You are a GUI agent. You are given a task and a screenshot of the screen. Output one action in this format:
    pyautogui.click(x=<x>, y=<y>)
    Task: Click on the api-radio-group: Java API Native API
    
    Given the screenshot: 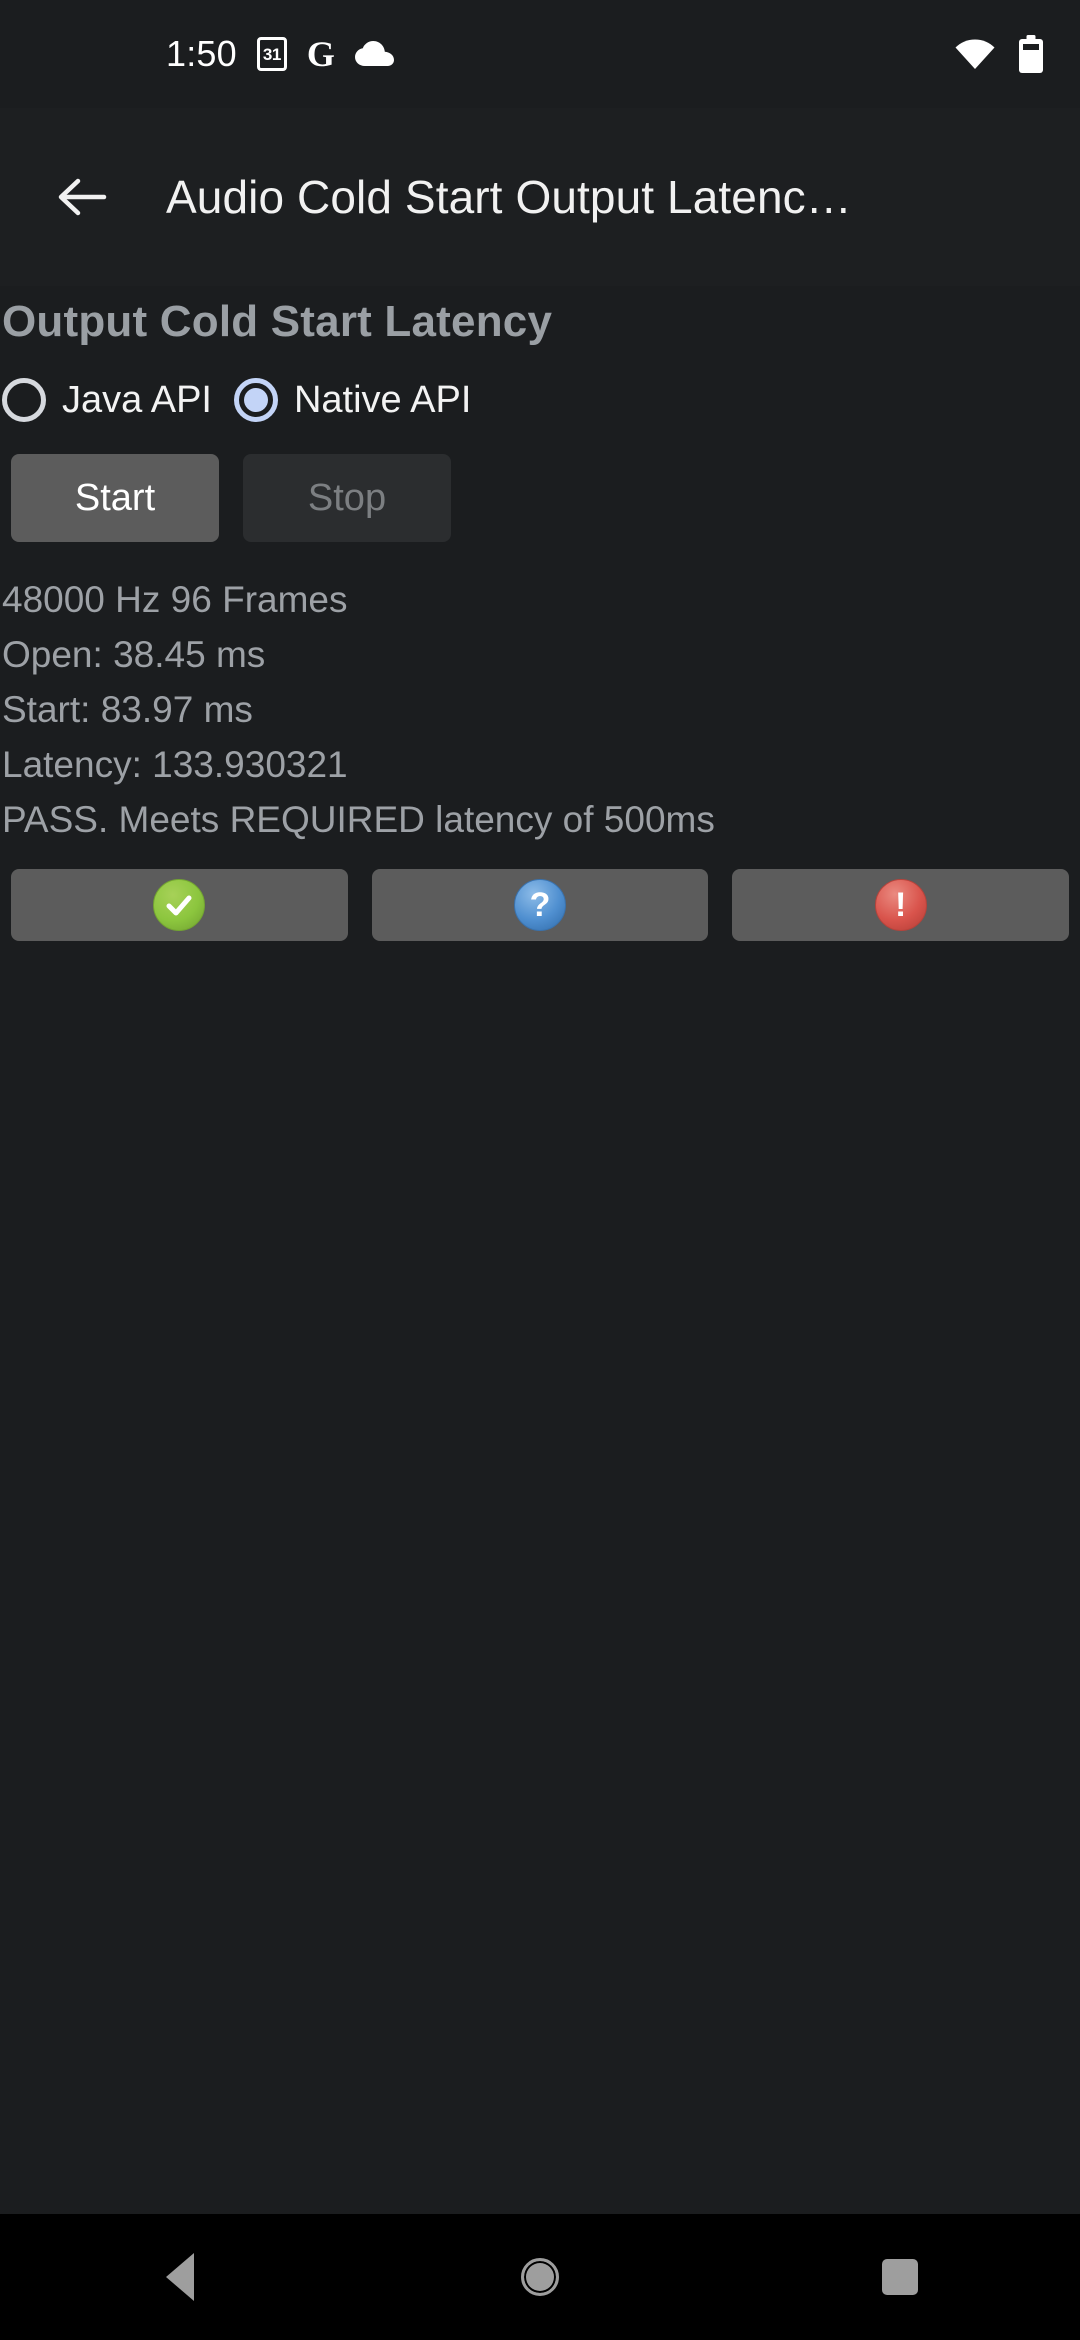 What is the action you would take?
    pyautogui.click(x=540, y=400)
    